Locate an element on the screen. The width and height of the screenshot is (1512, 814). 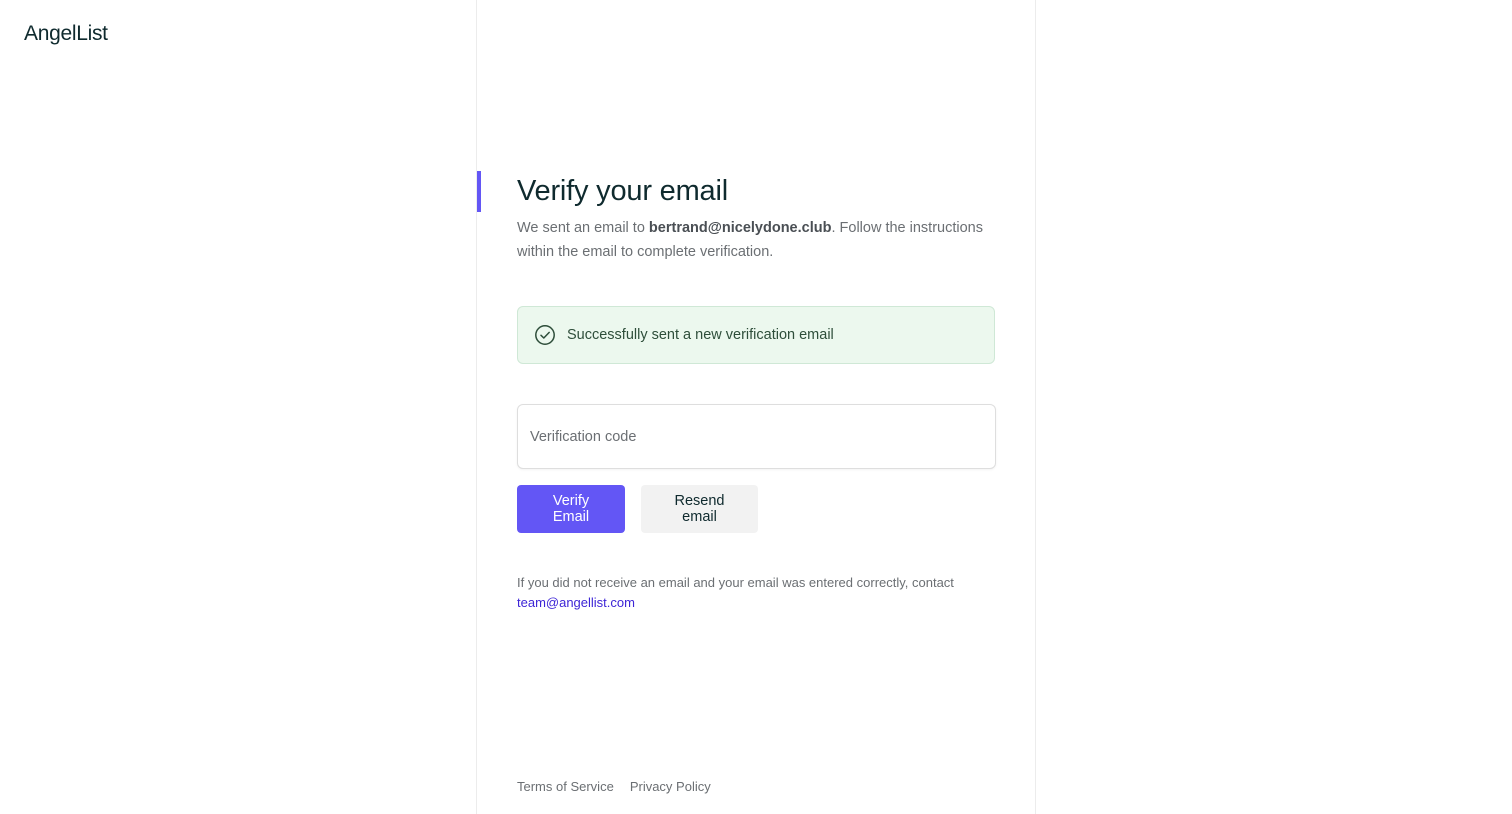
privacy-policy-link: Privacy Policy is located at coordinates (670, 786).